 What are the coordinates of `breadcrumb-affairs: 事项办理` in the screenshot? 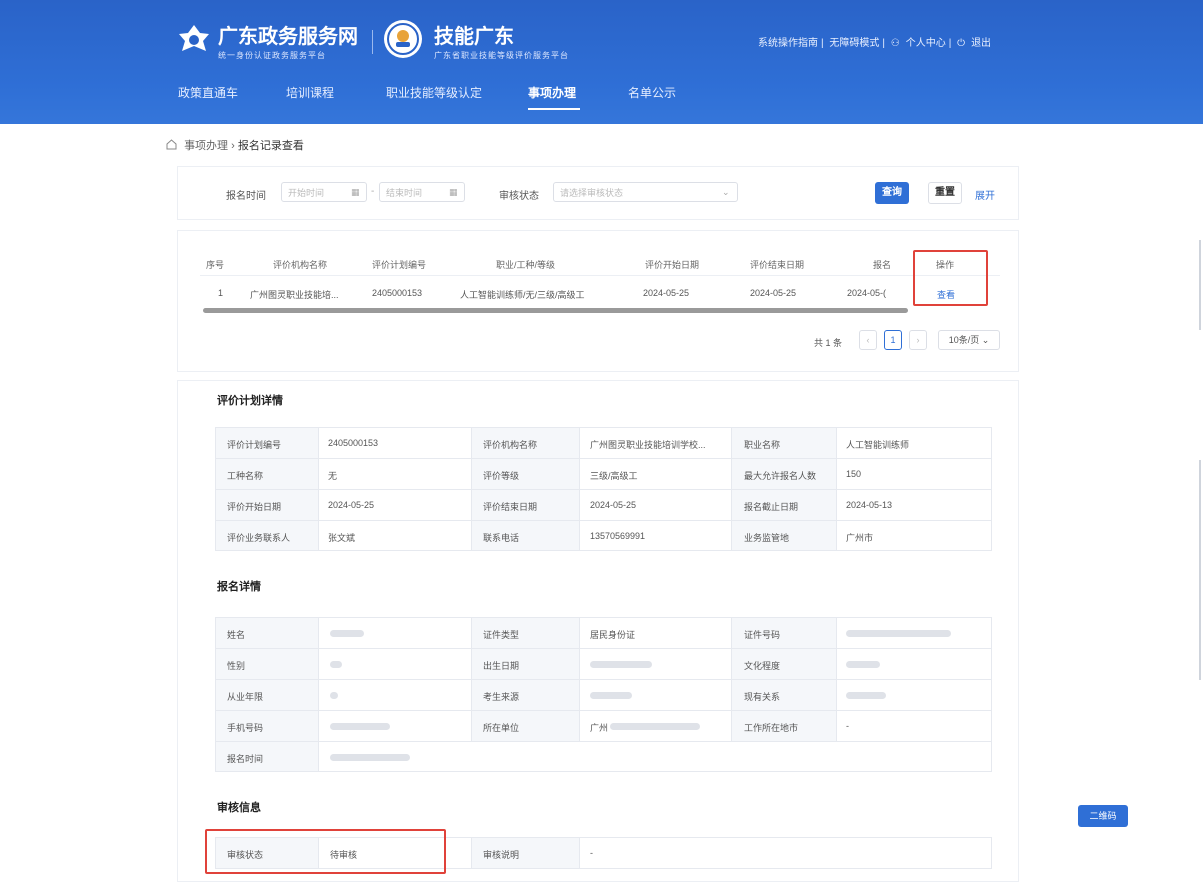 It's located at (206, 146).